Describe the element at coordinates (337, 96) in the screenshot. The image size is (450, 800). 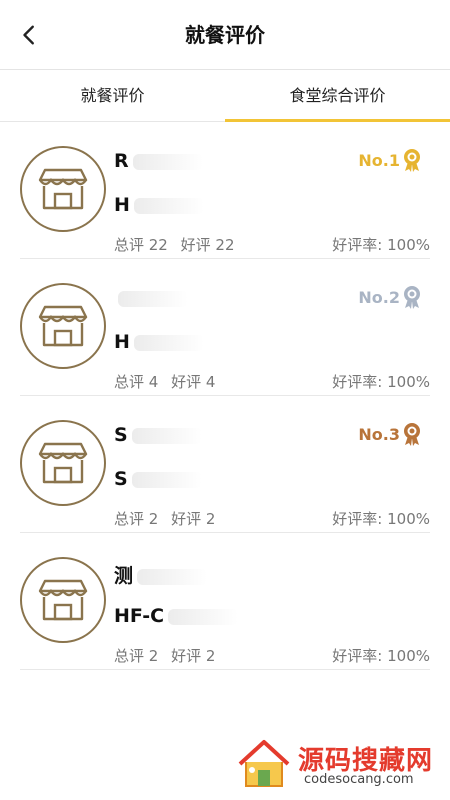
I see `tab-canteen-review: 食堂综合评价` at that location.